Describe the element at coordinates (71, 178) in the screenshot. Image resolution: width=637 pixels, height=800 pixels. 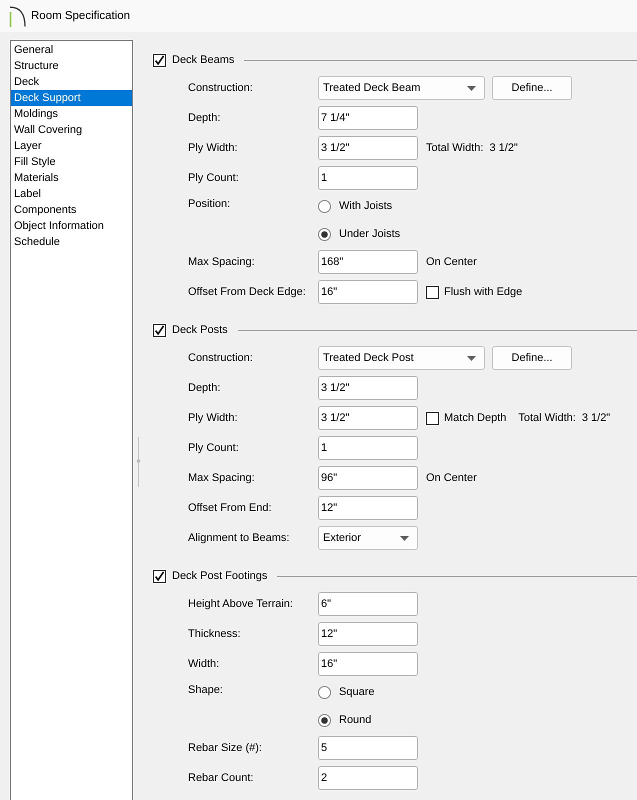
I see `sidebar-item: Materials` at that location.